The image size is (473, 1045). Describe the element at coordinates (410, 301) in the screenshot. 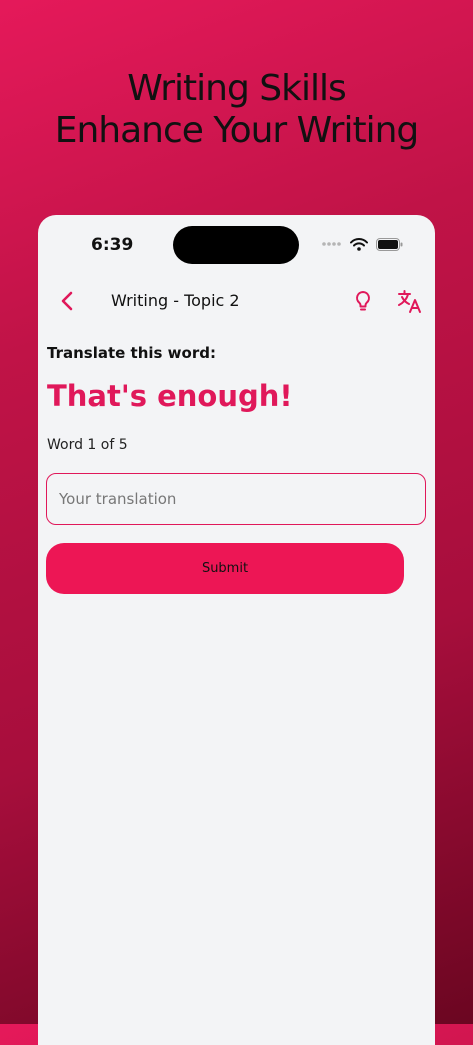

I see `translate-icon` at that location.